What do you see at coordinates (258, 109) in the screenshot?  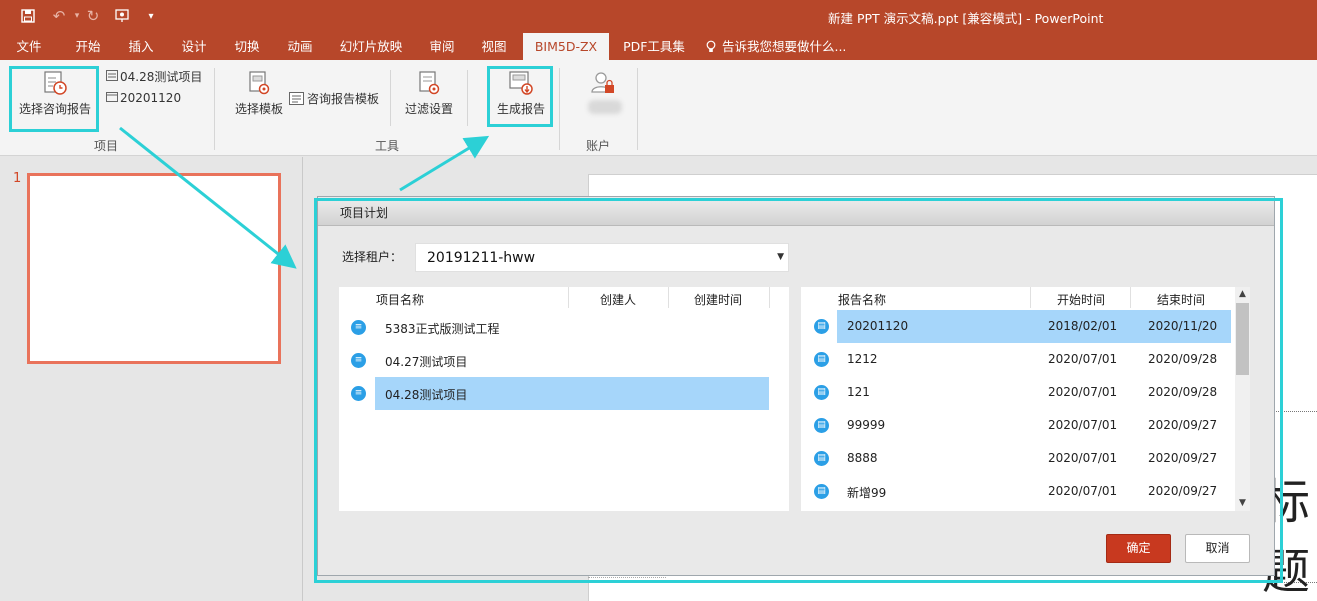 I see `select-template-label: 选择模板` at bounding box center [258, 109].